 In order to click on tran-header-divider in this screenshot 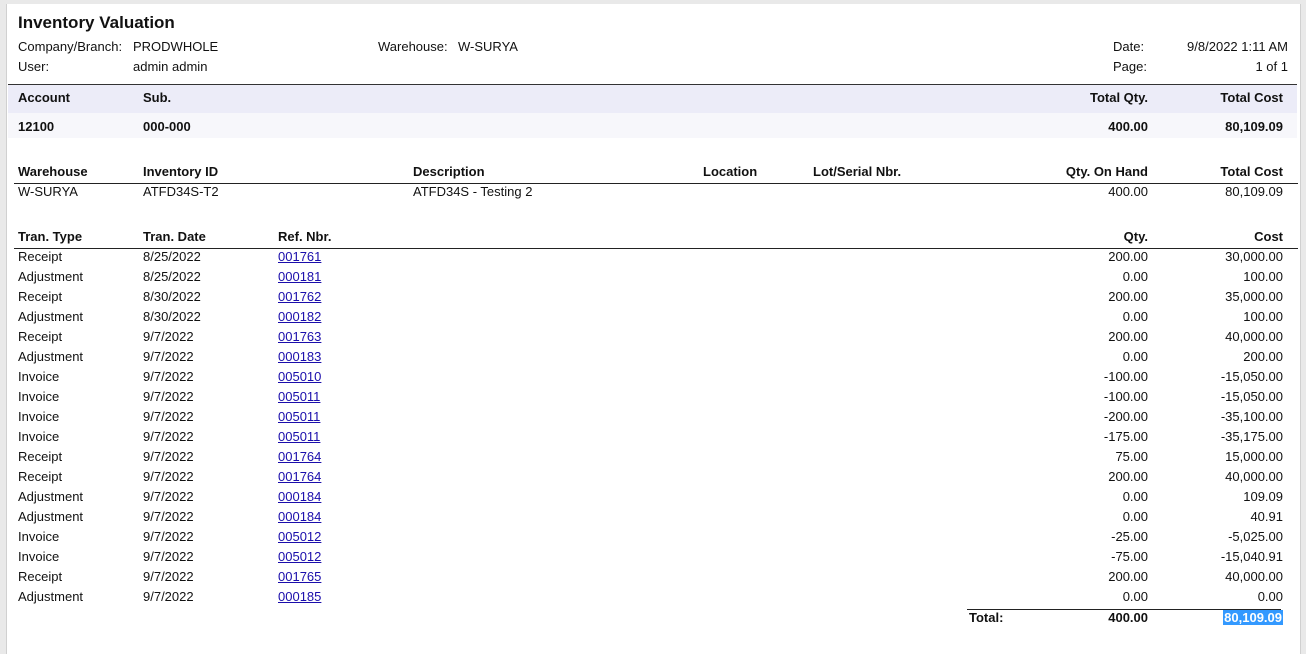, I will do `click(656, 248)`.